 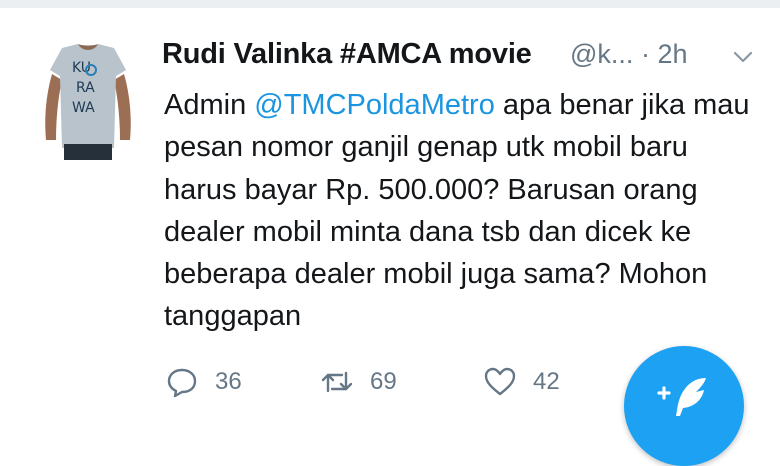 What do you see at coordinates (672, 54) in the screenshot?
I see `tweet-time: 2h` at bounding box center [672, 54].